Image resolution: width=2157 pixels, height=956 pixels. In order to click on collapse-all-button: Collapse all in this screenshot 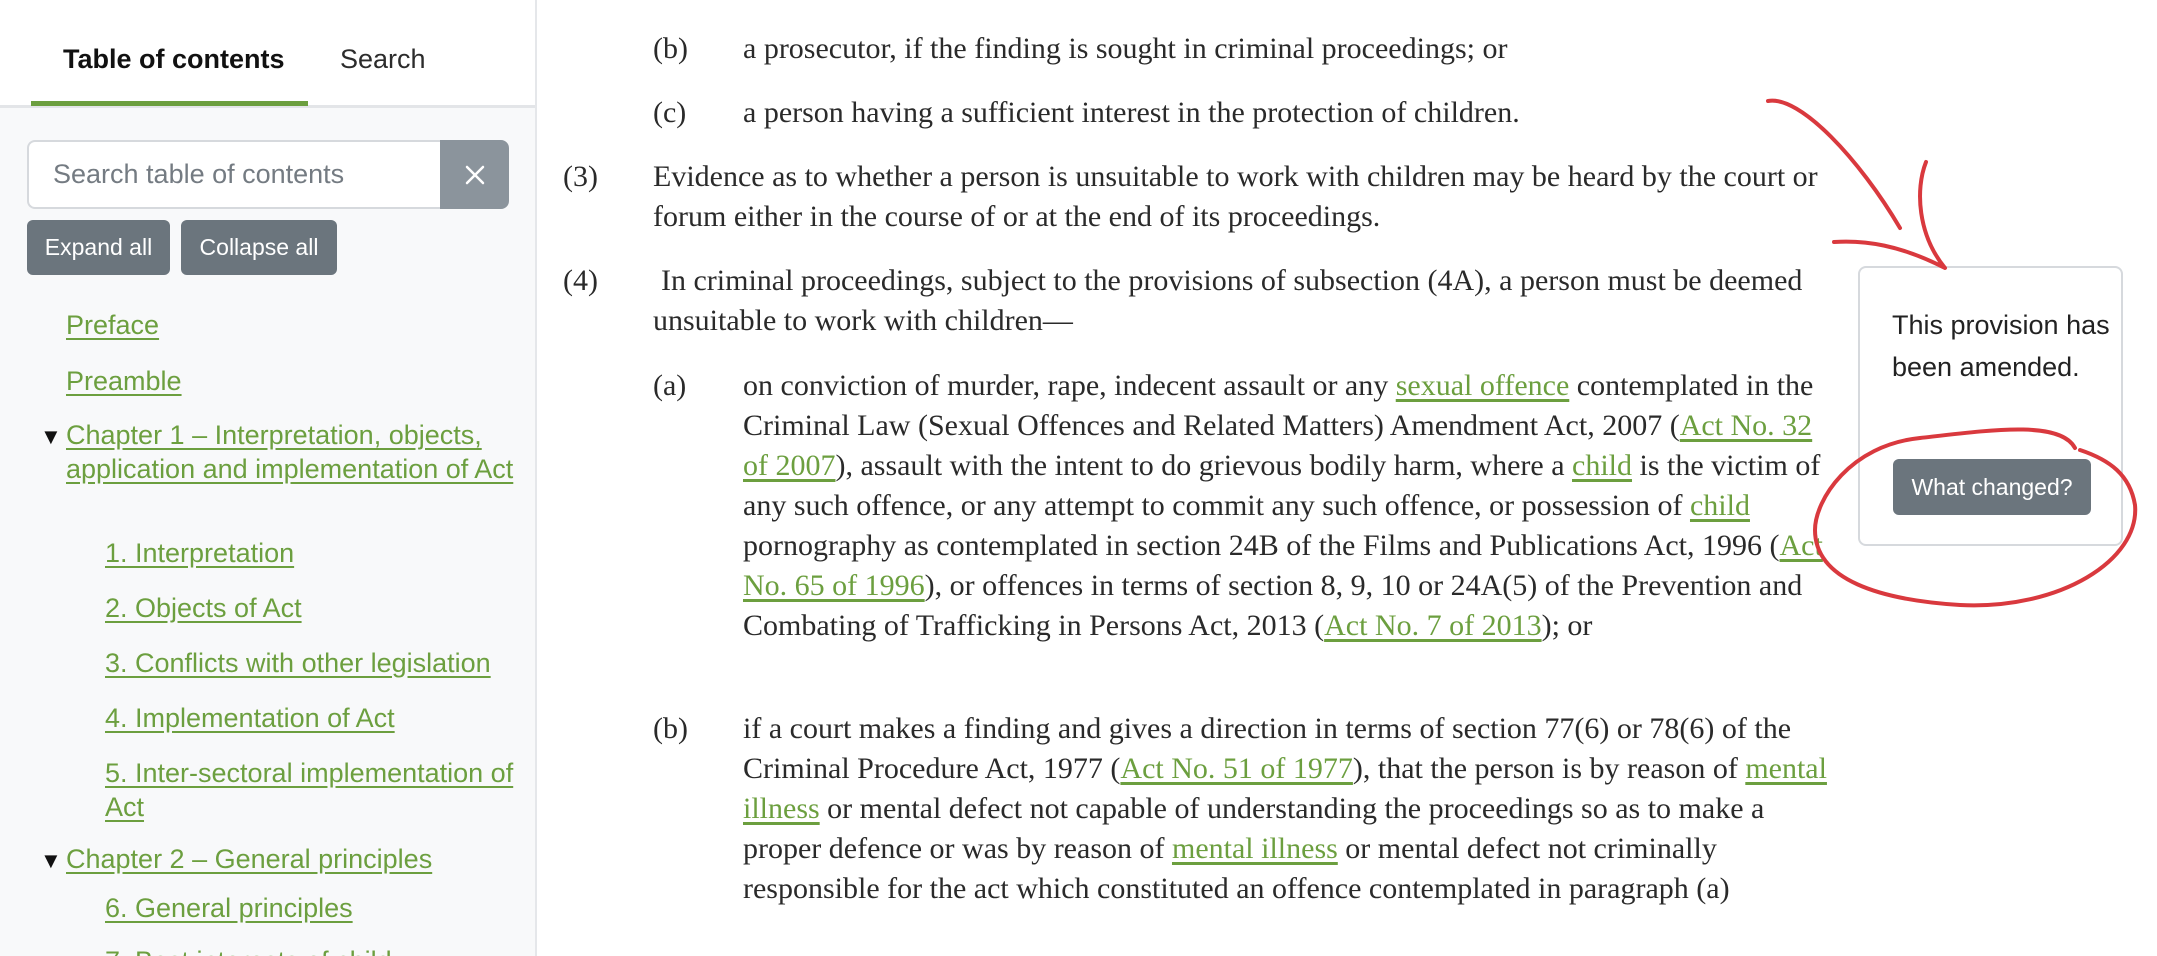, I will do `click(259, 247)`.